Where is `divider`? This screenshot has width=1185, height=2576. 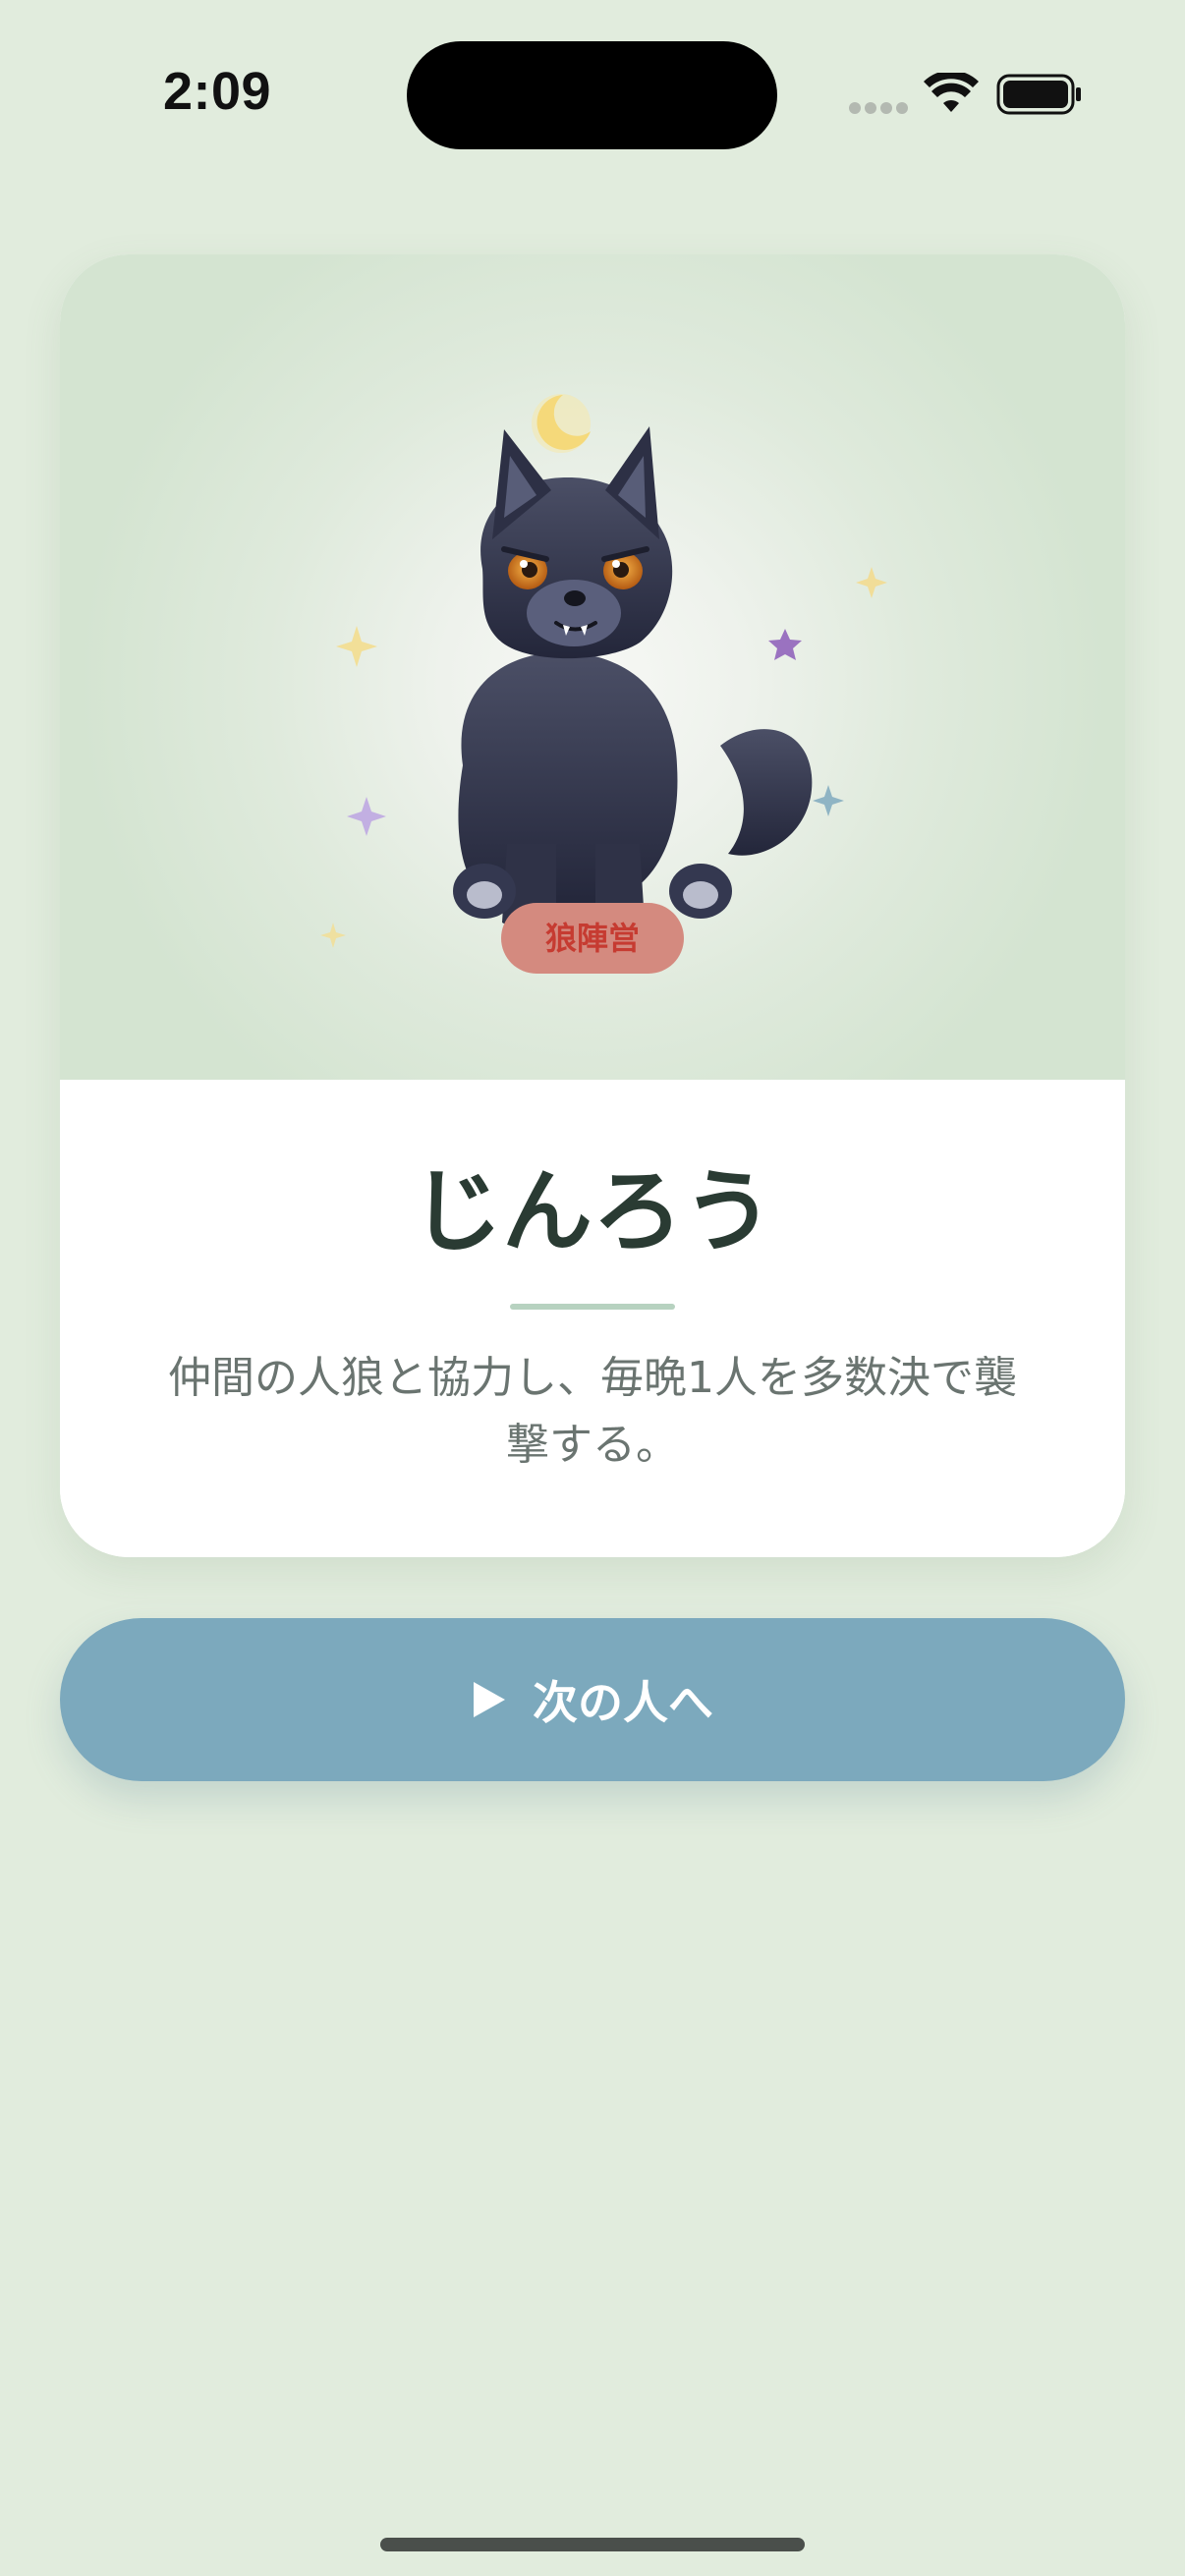 divider is located at coordinates (592, 1307).